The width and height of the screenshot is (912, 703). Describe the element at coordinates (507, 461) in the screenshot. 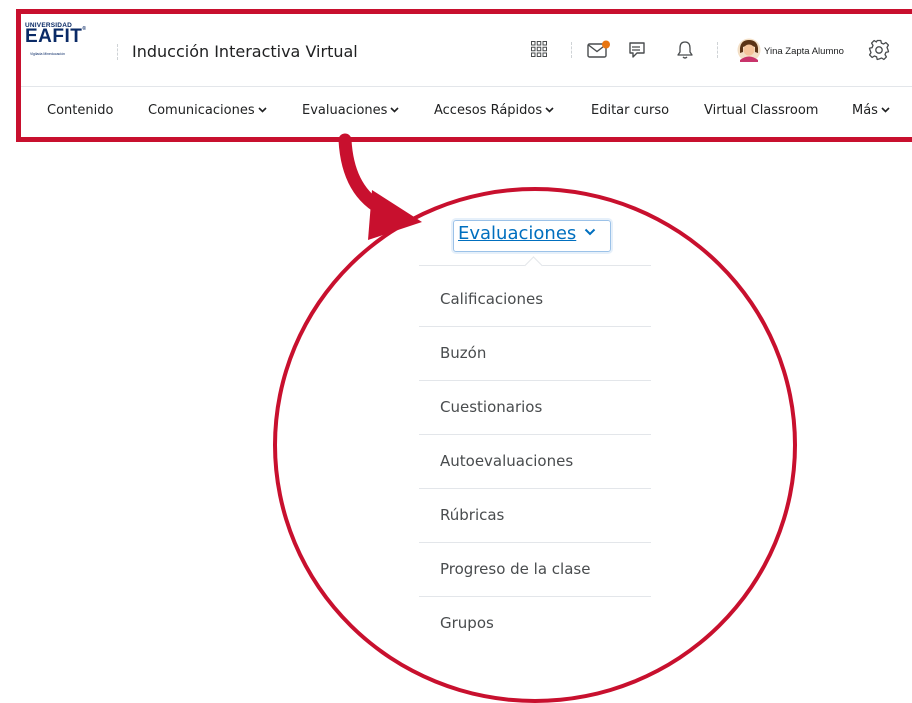

I see `menu-item-label: Autoevaluaciones` at that location.